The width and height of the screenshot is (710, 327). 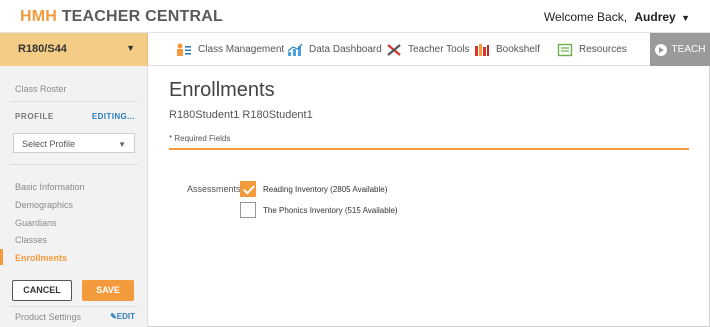 I want to click on teach-label: TEACH, so click(x=688, y=49).